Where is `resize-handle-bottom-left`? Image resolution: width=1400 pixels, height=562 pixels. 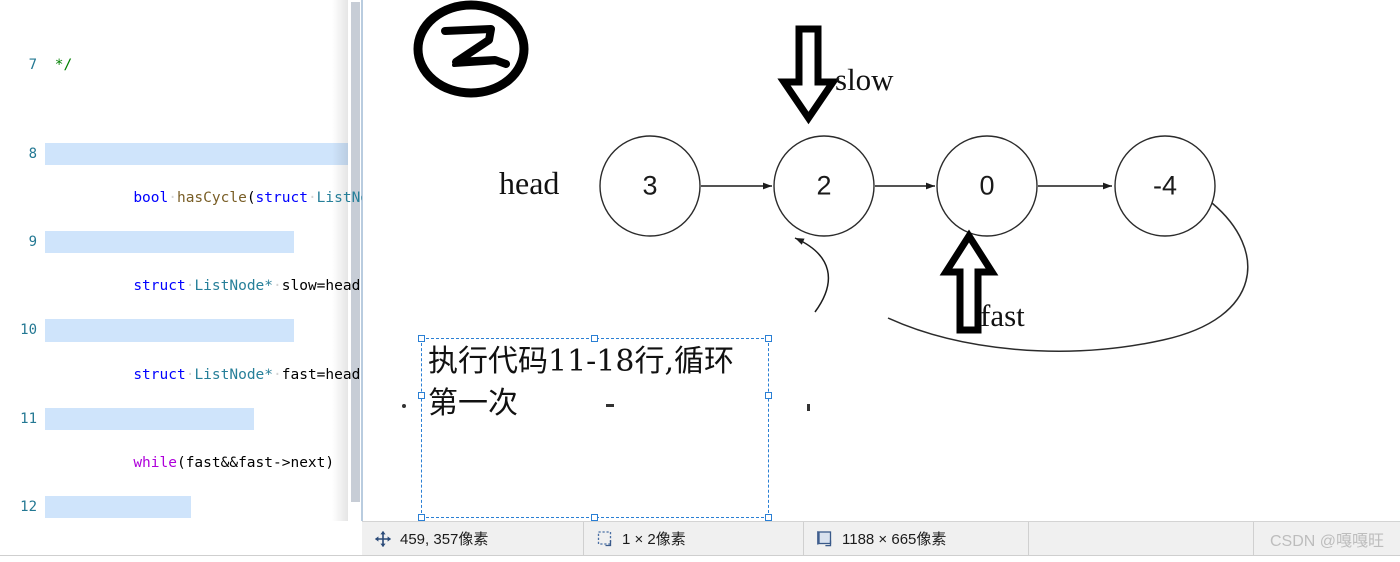
resize-handle-bottom-left is located at coordinates (421, 517).